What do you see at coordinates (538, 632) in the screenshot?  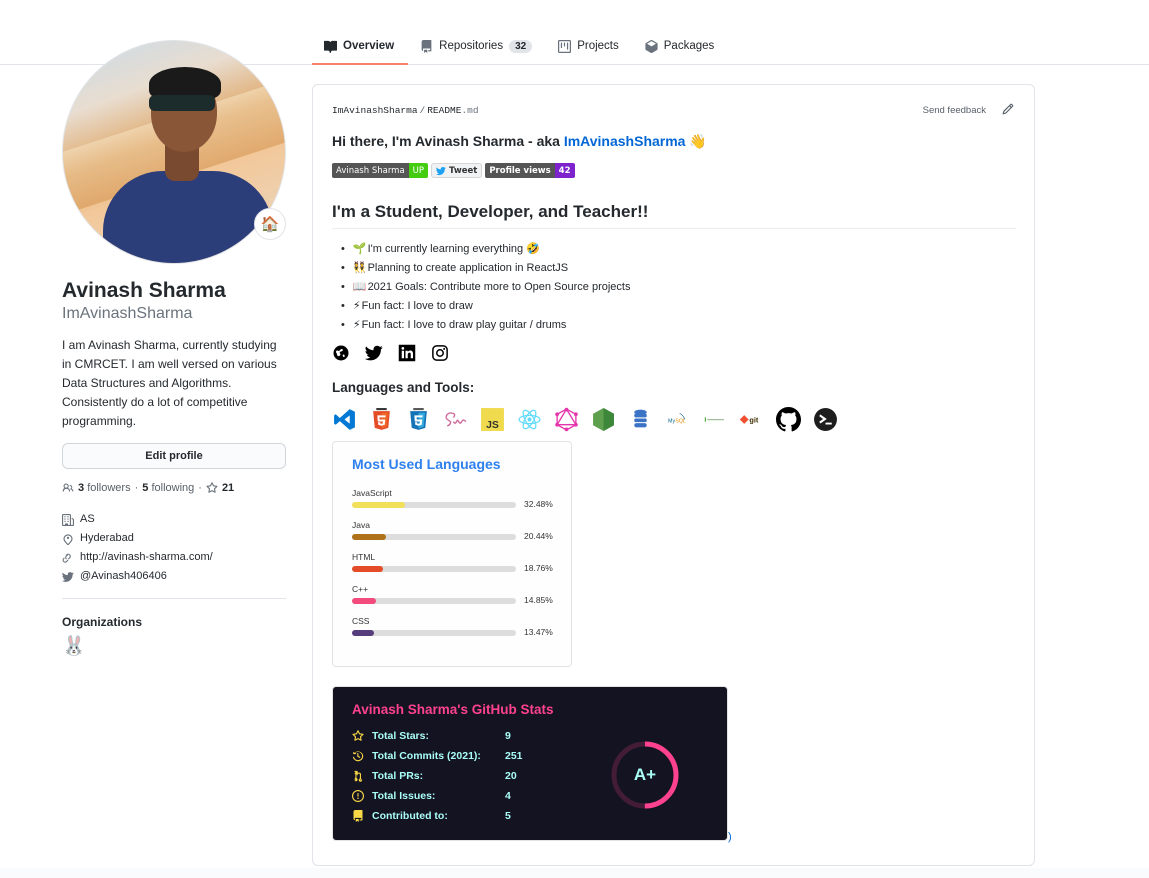 I see `language-percent: 13.47%` at bounding box center [538, 632].